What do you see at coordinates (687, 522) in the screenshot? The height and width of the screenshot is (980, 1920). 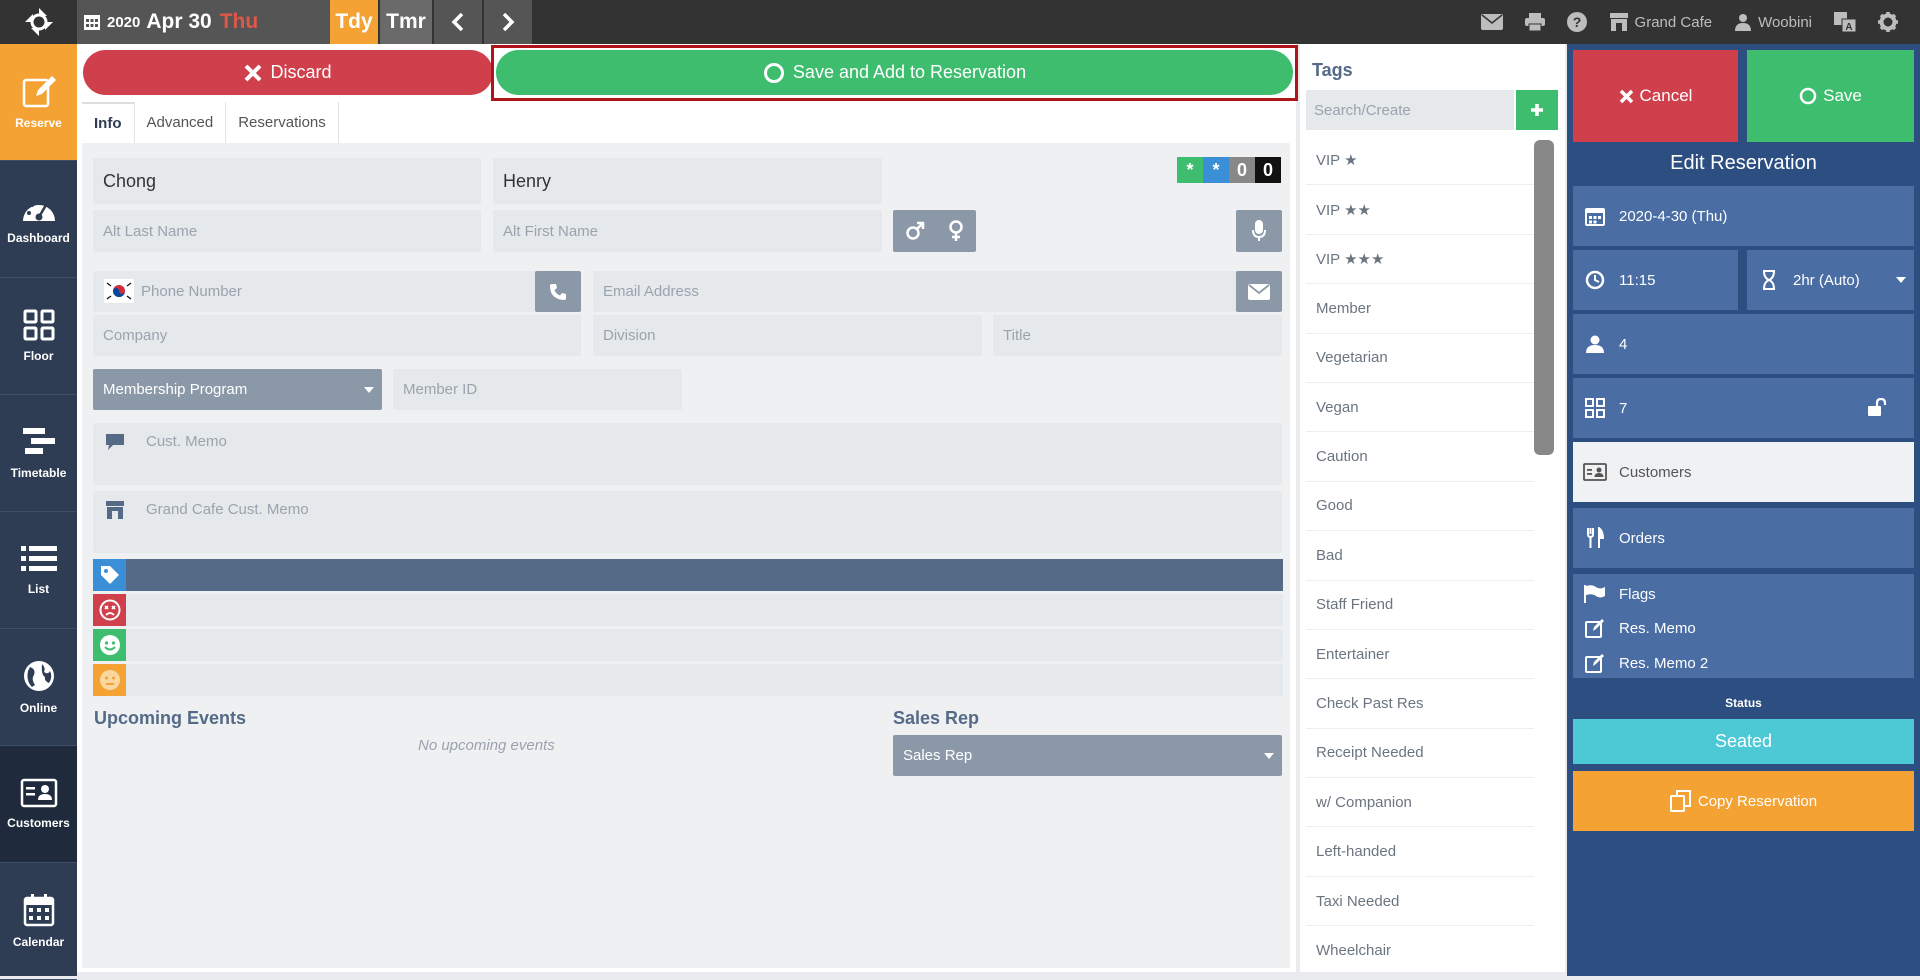 I see `store-memo-field: Grand Cafe Cust. Memo` at bounding box center [687, 522].